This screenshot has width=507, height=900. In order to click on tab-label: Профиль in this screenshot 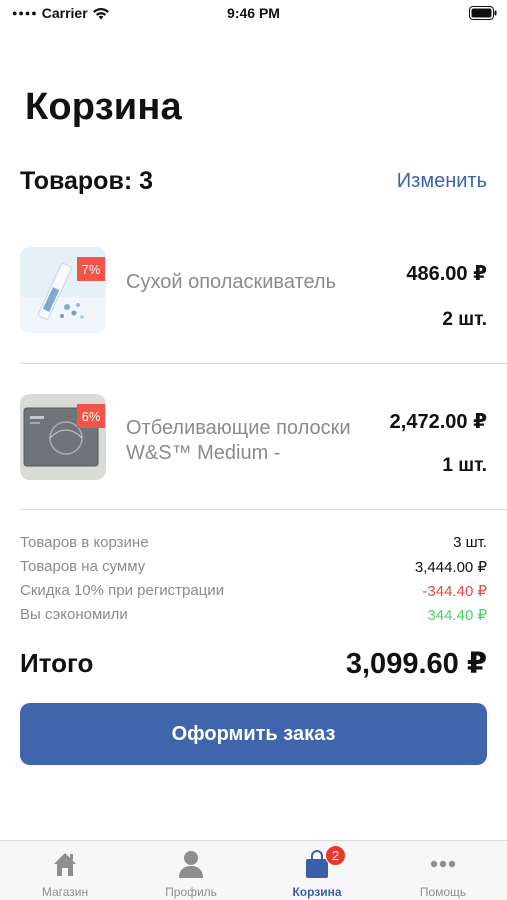, I will do `click(191, 892)`.